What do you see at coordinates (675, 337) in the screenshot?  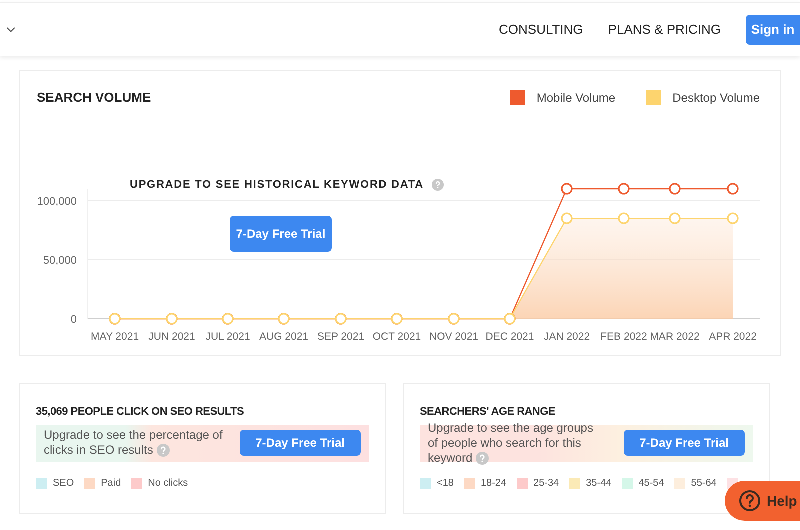 I see `x-tick-label: MAR 2022` at bounding box center [675, 337].